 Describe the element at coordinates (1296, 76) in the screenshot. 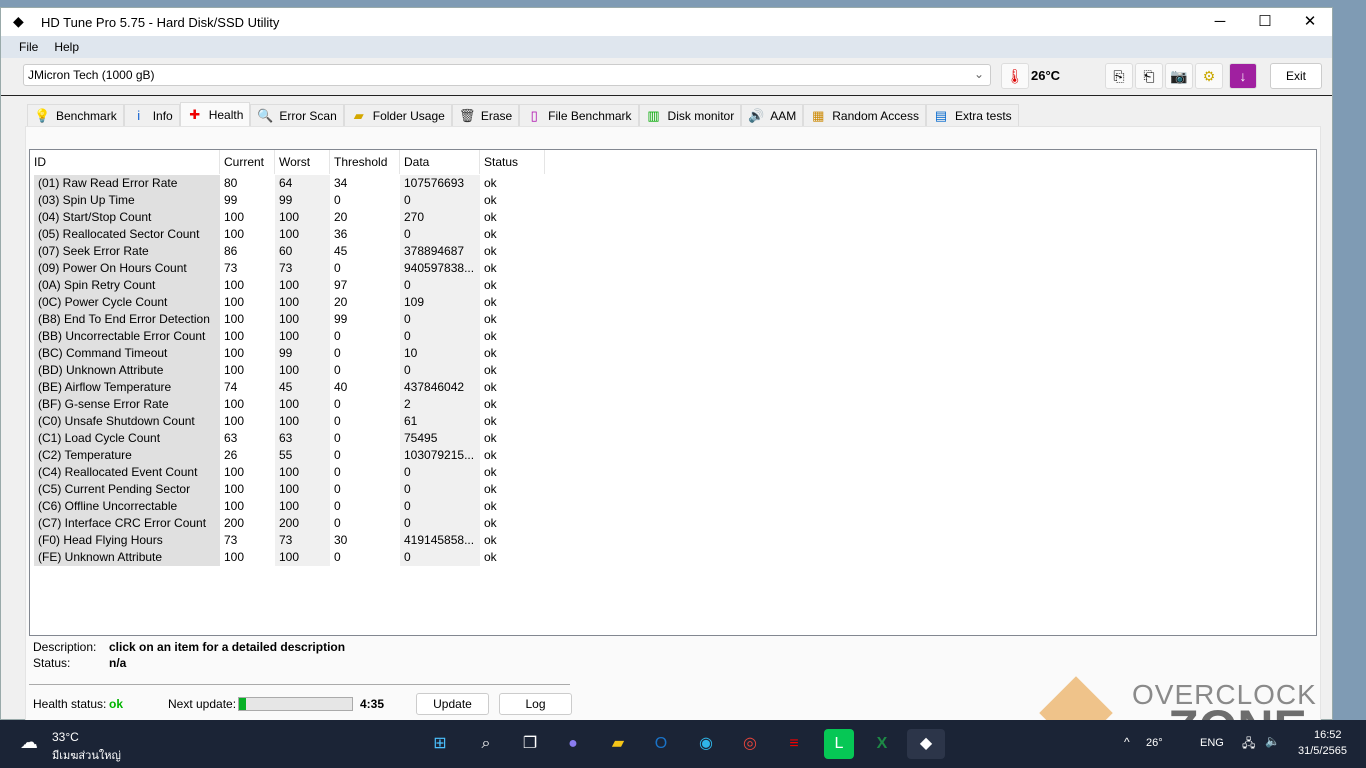

I see `exit-button: Exit` at that location.